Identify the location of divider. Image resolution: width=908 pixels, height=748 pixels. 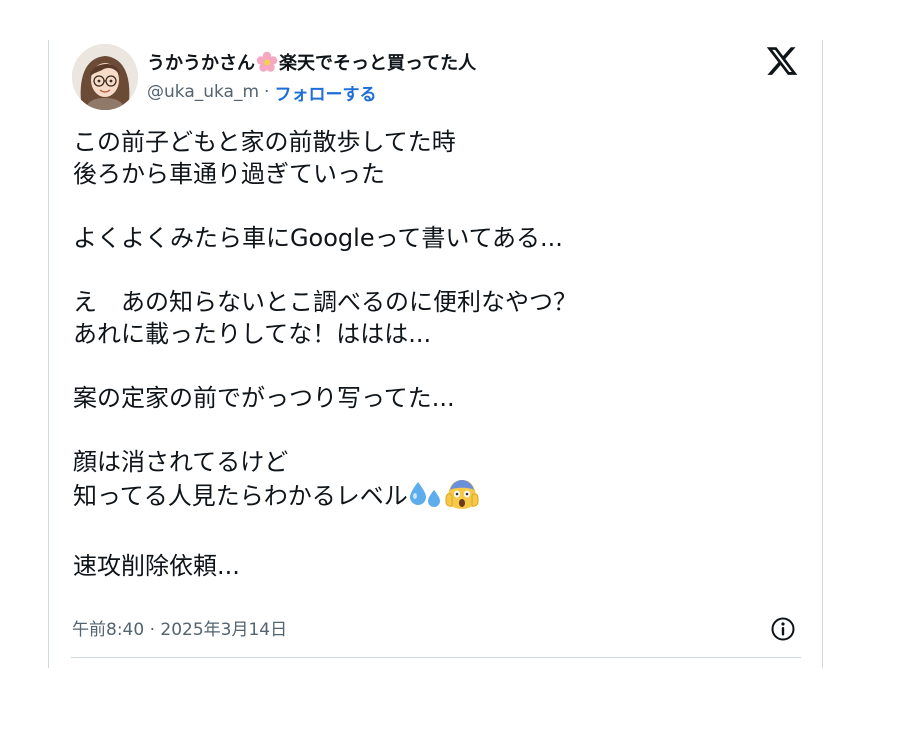
(436, 657).